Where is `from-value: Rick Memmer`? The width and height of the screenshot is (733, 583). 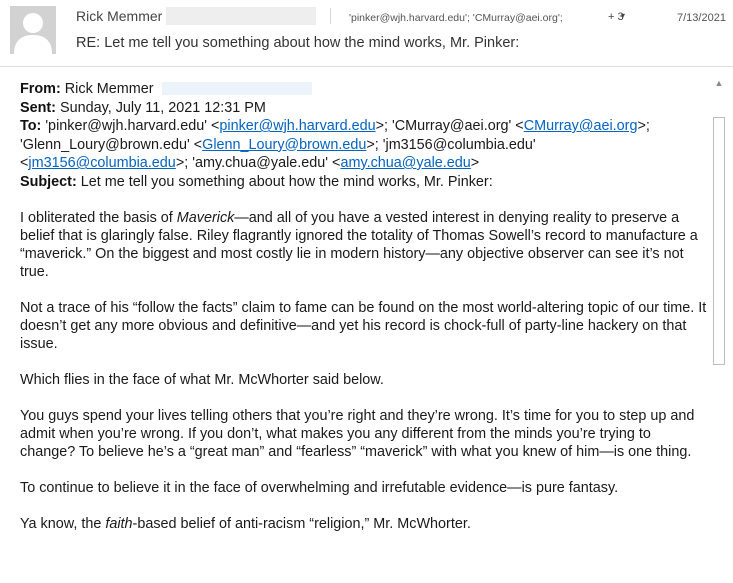 from-value: Rick Memmer is located at coordinates (109, 89).